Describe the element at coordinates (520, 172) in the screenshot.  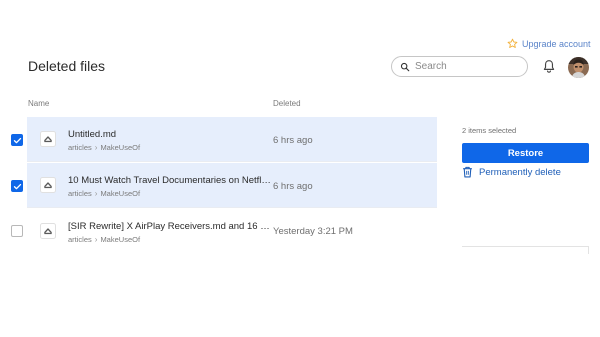
I see `permanently-delete-label: Permanently delete` at that location.